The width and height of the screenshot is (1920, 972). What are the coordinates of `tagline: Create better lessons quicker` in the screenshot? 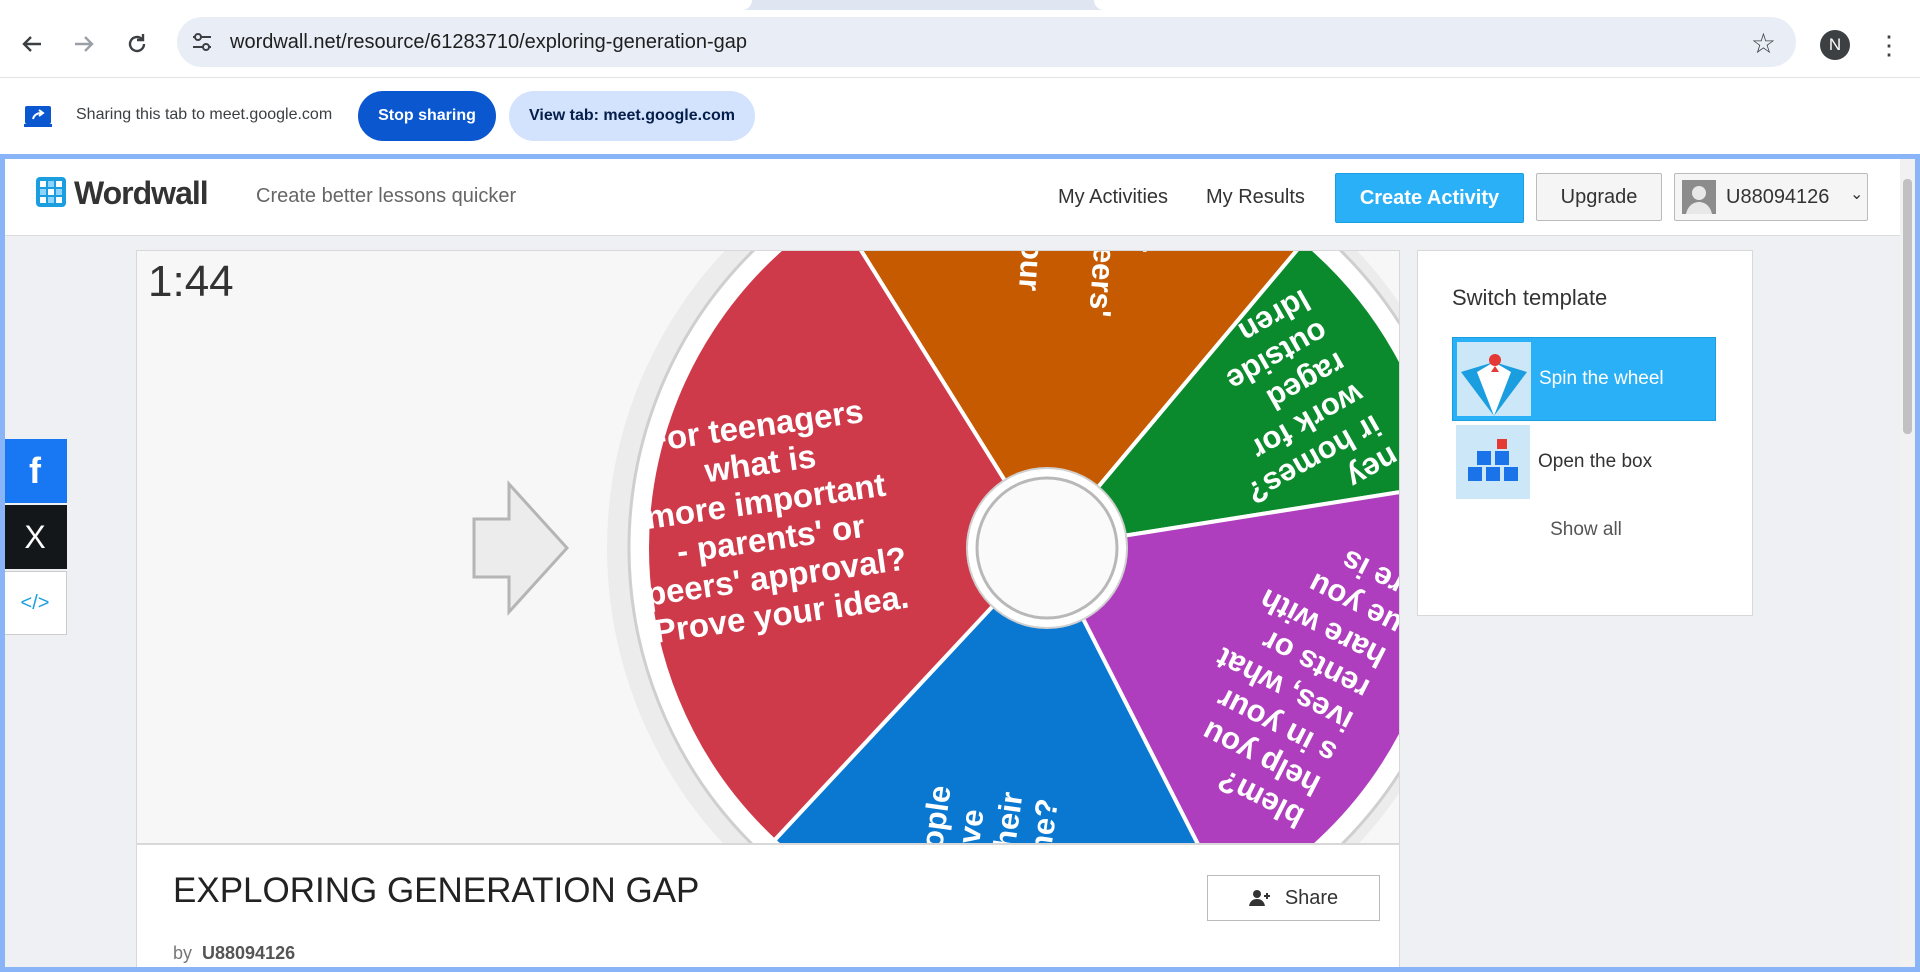 It's located at (386, 196).